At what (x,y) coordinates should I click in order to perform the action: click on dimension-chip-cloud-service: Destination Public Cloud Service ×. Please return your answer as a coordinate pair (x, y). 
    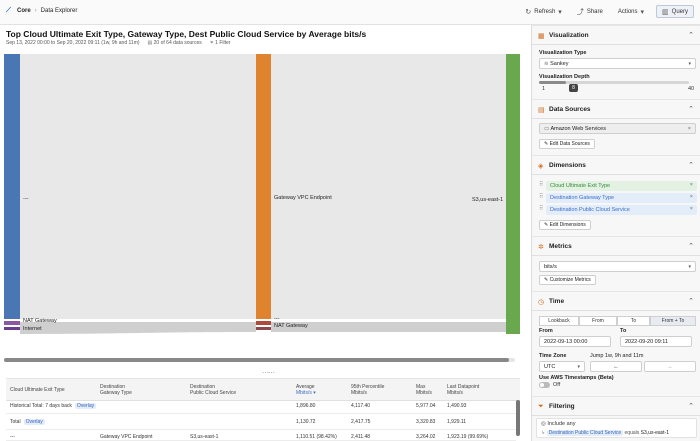
    Looking at the image, I should click on (621, 210).